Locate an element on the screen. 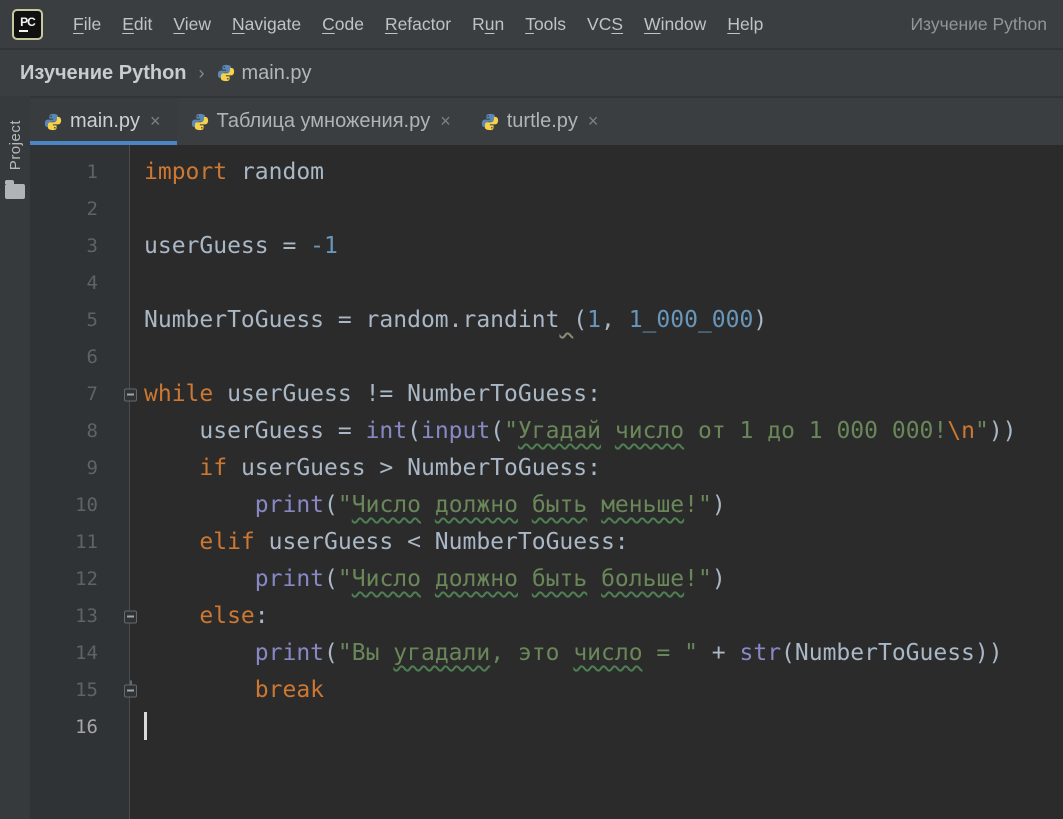  breadcrumb-file-label: main.py is located at coordinates (276, 72).